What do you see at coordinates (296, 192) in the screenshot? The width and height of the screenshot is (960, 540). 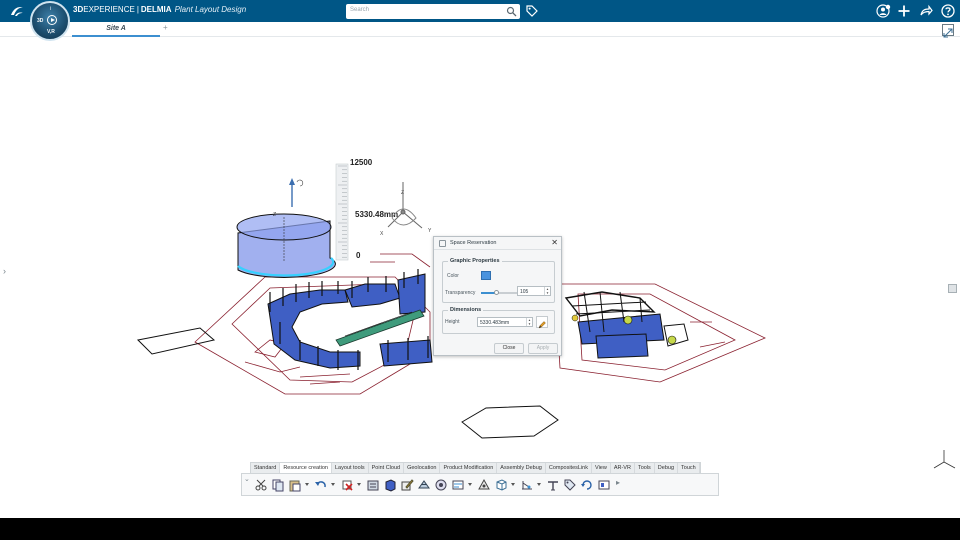 I see `height-manipulator` at bounding box center [296, 192].